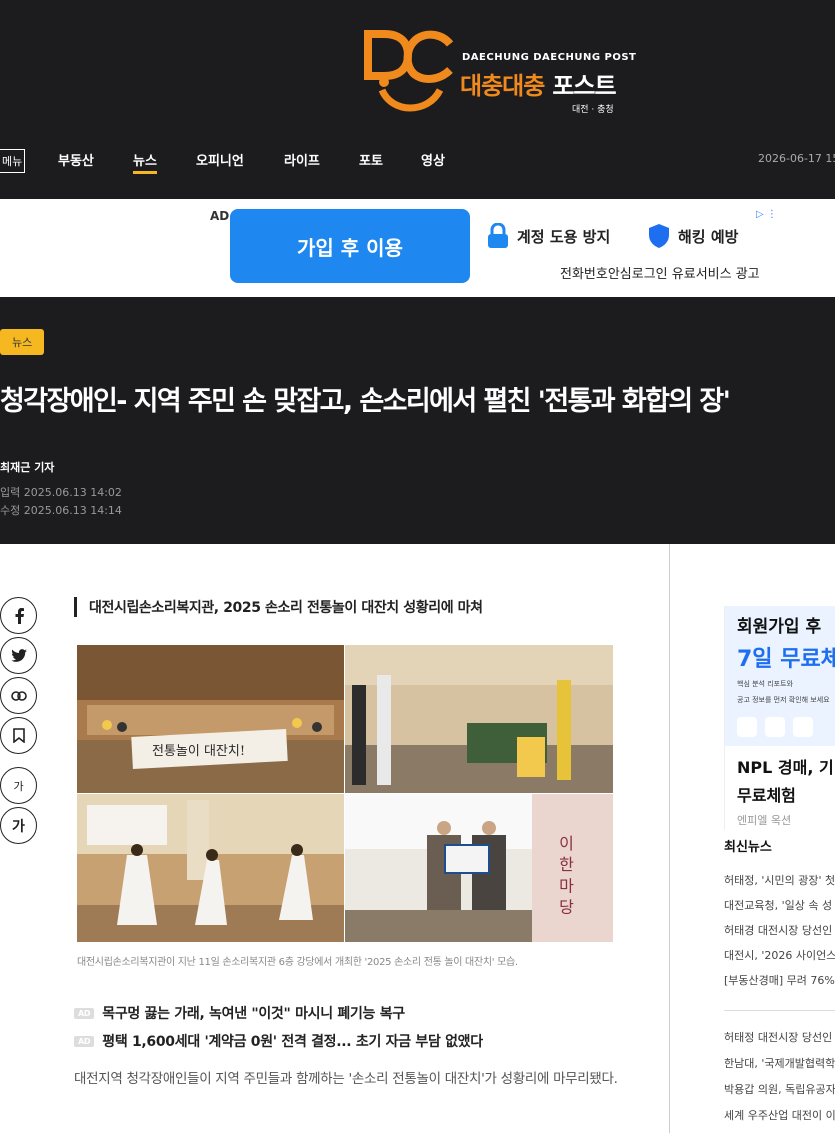  What do you see at coordinates (502, 86) in the screenshot?
I see `logo-text-ko-1: 대충대충` at bounding box center [502, 86].